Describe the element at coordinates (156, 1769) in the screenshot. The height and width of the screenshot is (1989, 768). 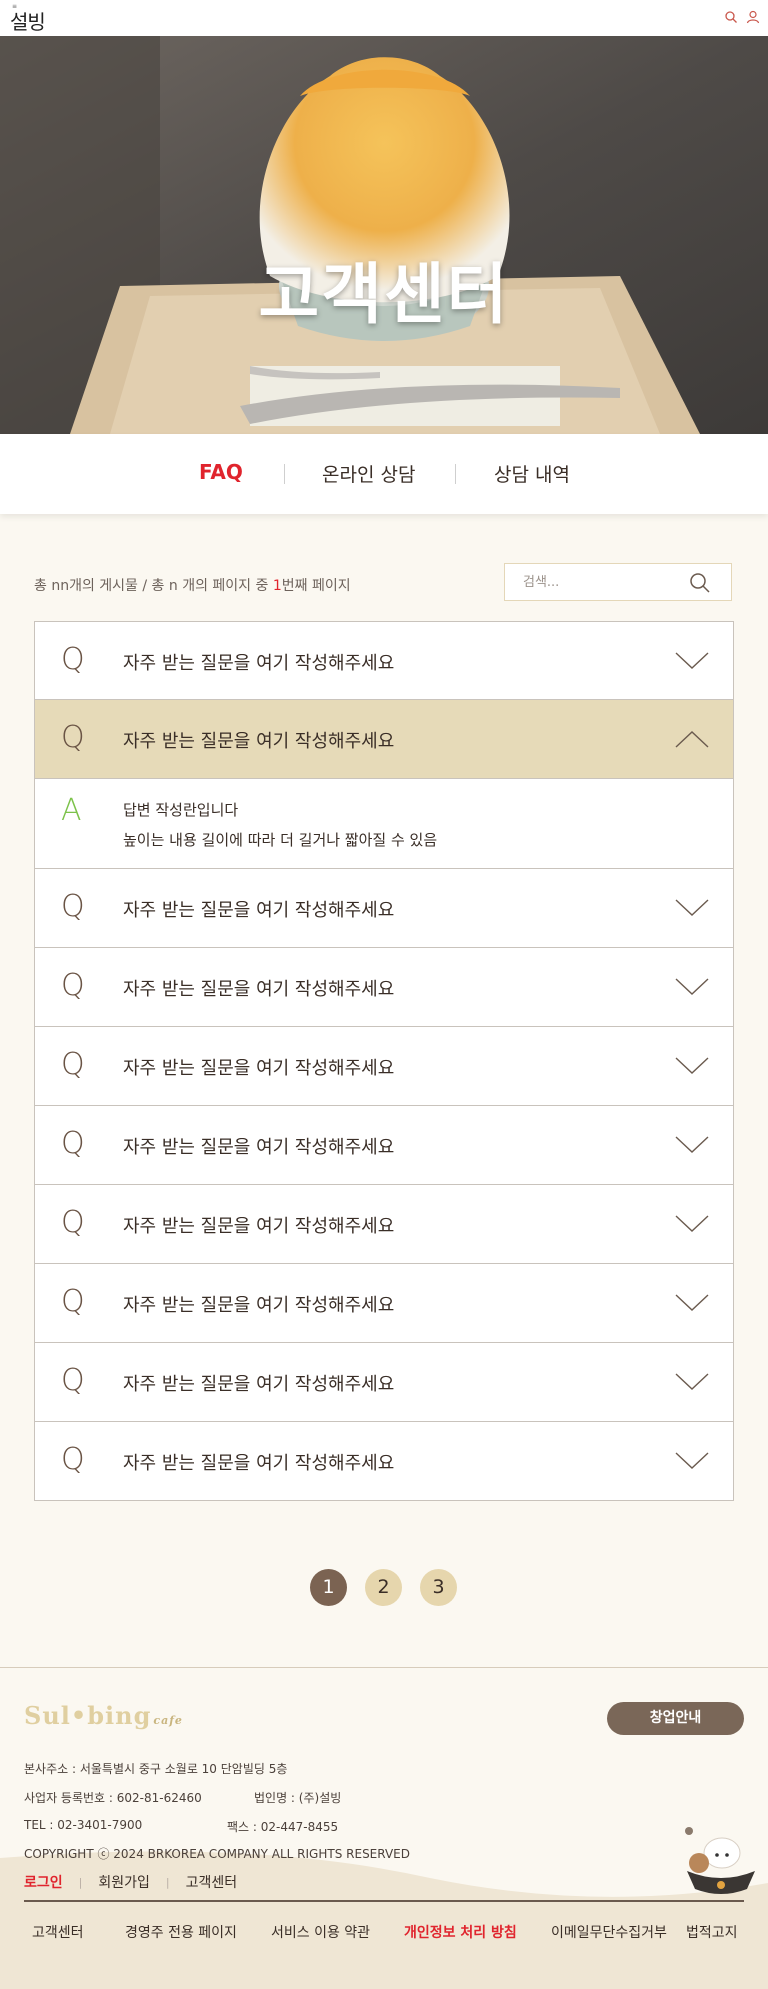
I see `footer-address: 본사주소 : 서울특별시 중구 소월로 10 단암빌딩 5층` at that location.